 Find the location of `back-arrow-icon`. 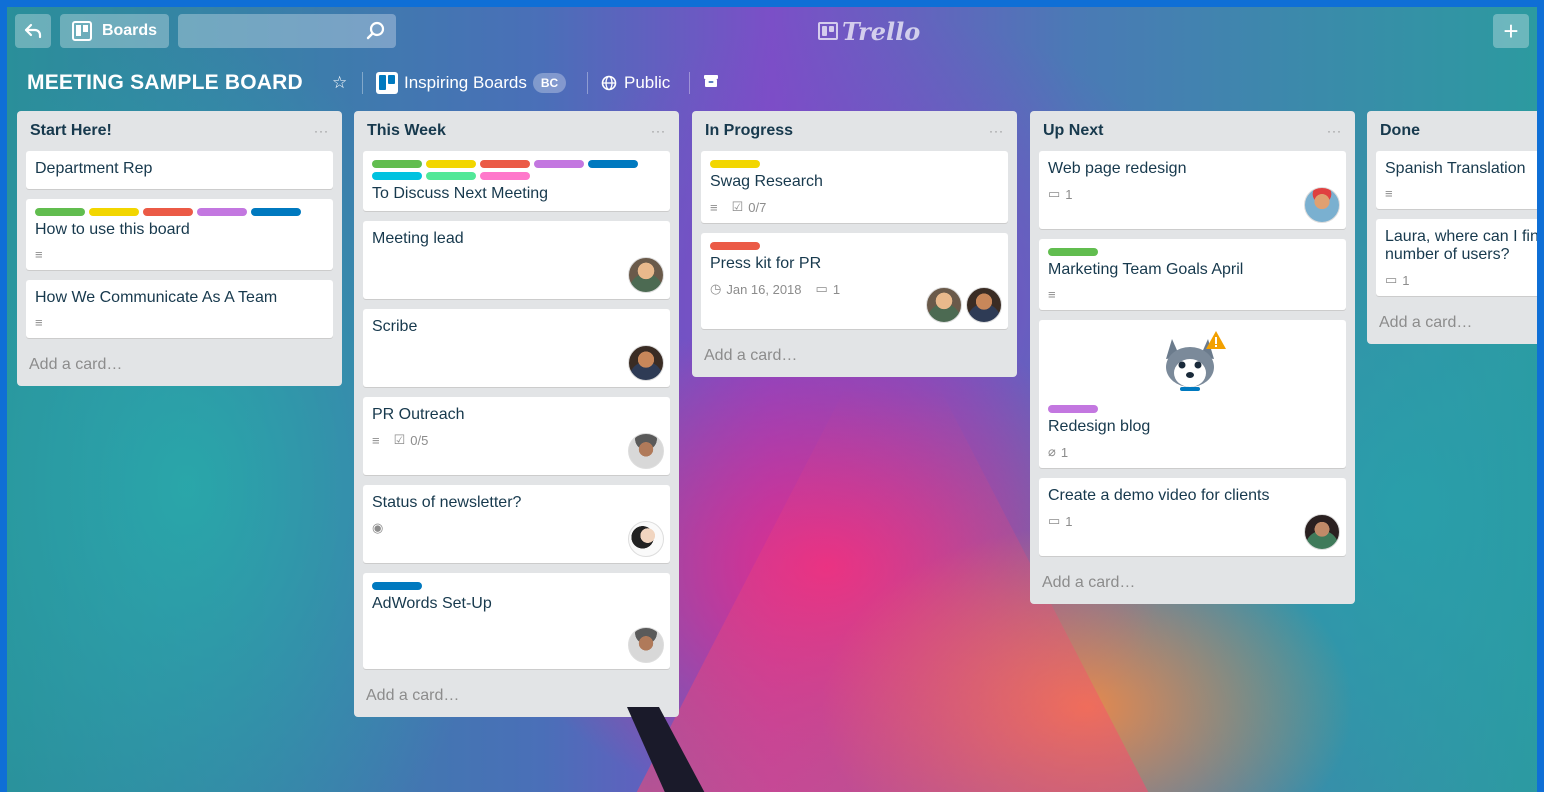

back-arrow-icon is located at coordinates (33, 31).